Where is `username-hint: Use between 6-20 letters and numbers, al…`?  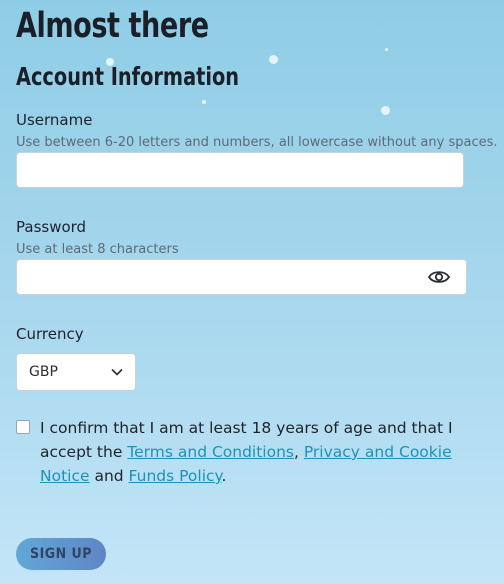
username-hint: Use between 6-20 letters and numbers, al… is located at coordinates (257, 142).